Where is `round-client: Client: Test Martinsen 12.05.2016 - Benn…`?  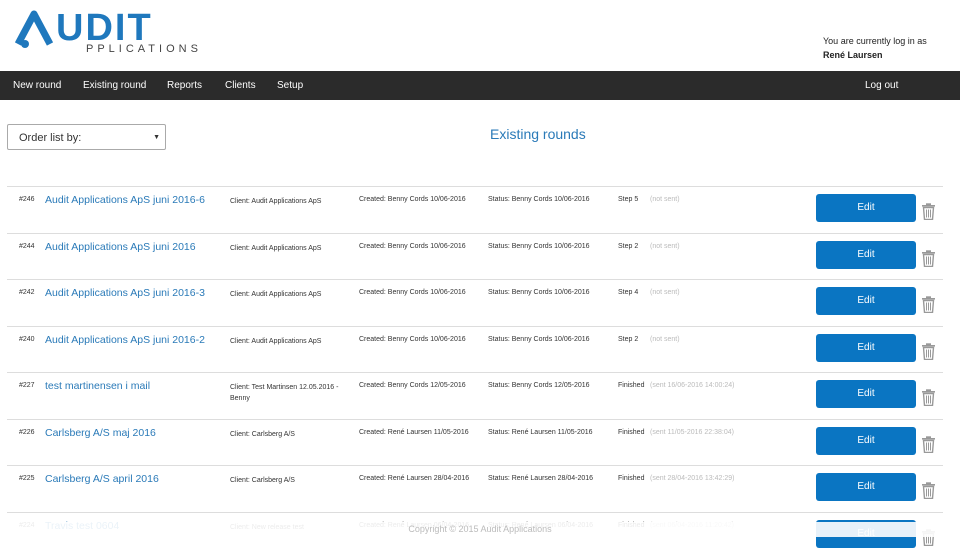 round-client: Client: Test Martinsen 12.05.2016 - Benn… is located at coordinates (290, 393).